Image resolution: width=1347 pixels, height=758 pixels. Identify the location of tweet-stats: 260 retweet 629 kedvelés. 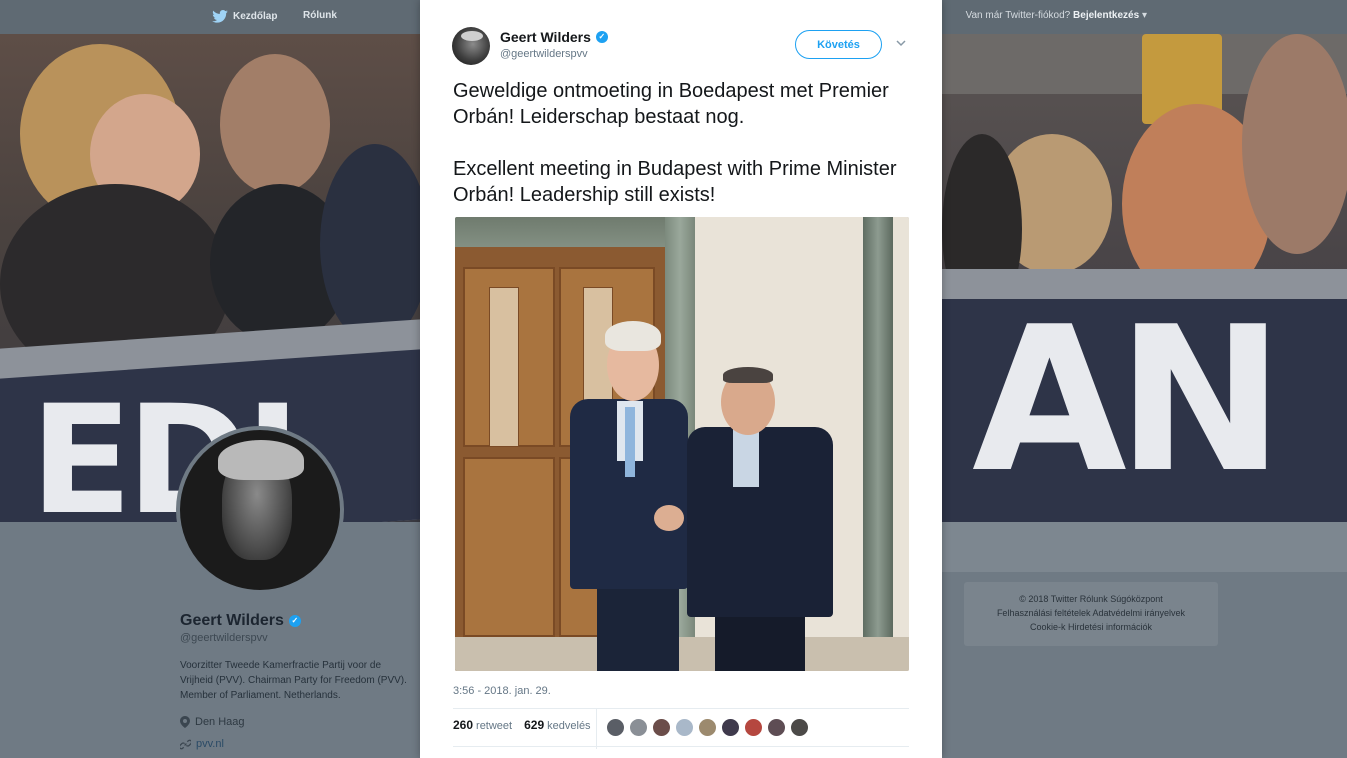
(522, 725).